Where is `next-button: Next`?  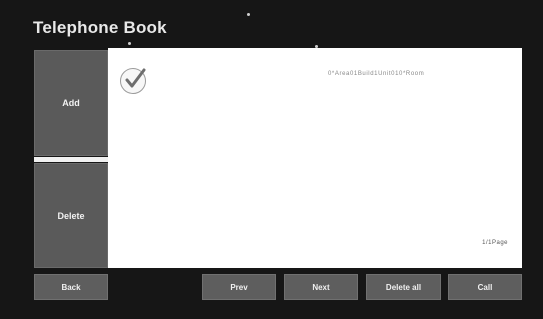
next-button: Next is located at coordinates (321, 287).